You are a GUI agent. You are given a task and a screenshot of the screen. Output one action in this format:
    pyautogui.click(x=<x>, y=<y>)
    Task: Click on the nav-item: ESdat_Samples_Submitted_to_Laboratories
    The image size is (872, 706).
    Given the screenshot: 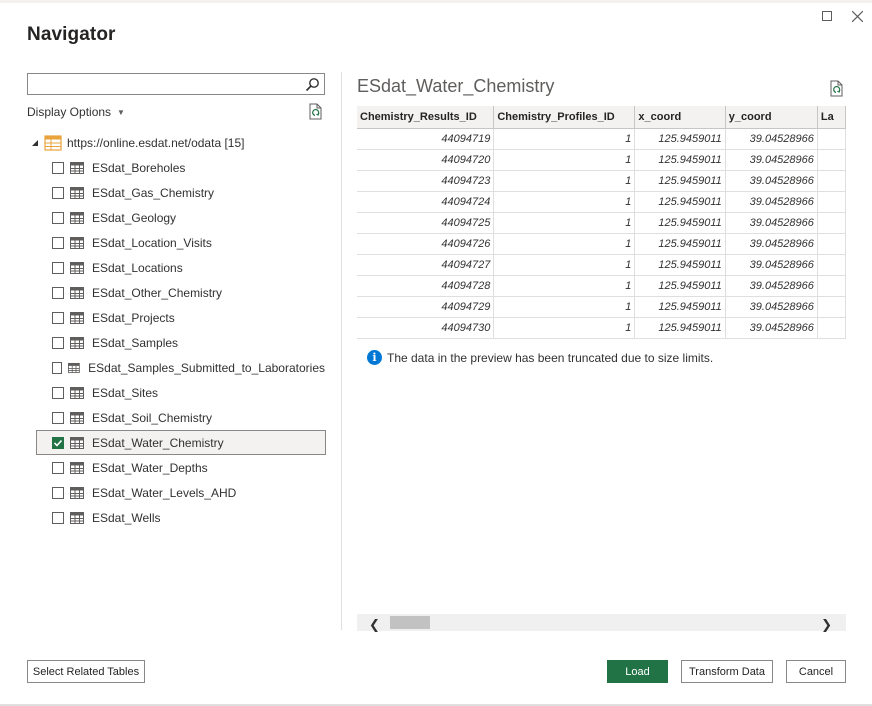 What is the action you would take?
    pyautogui.click(x=181, y=367)
    